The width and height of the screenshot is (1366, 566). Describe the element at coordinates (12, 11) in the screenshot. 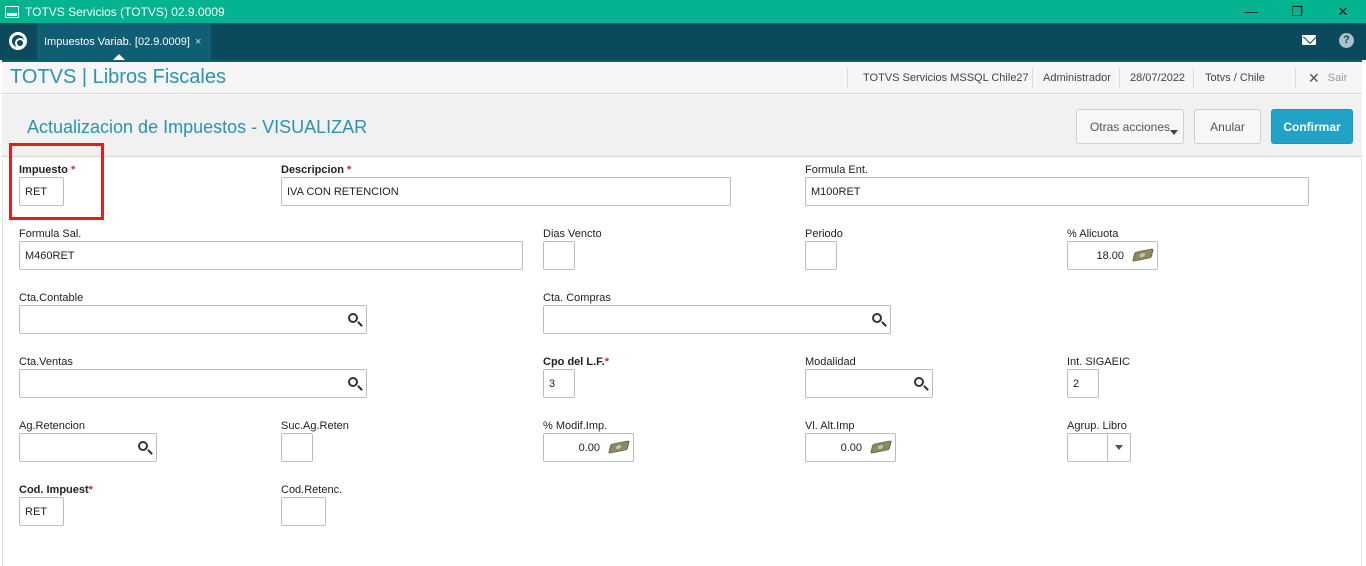

I see `app-icon` at that location.